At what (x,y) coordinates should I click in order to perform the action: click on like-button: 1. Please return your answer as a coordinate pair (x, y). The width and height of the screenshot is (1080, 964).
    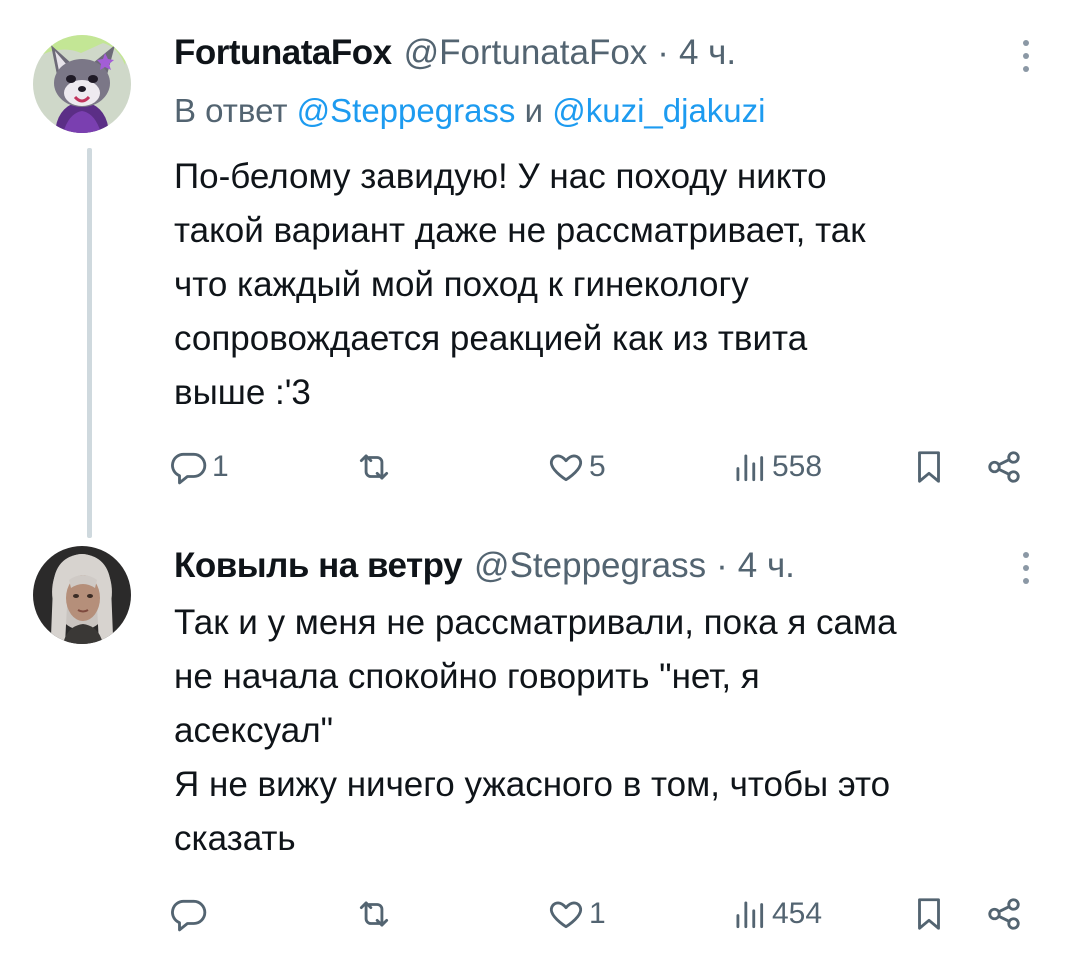
    Looking at the image, I should click on (576, 914).